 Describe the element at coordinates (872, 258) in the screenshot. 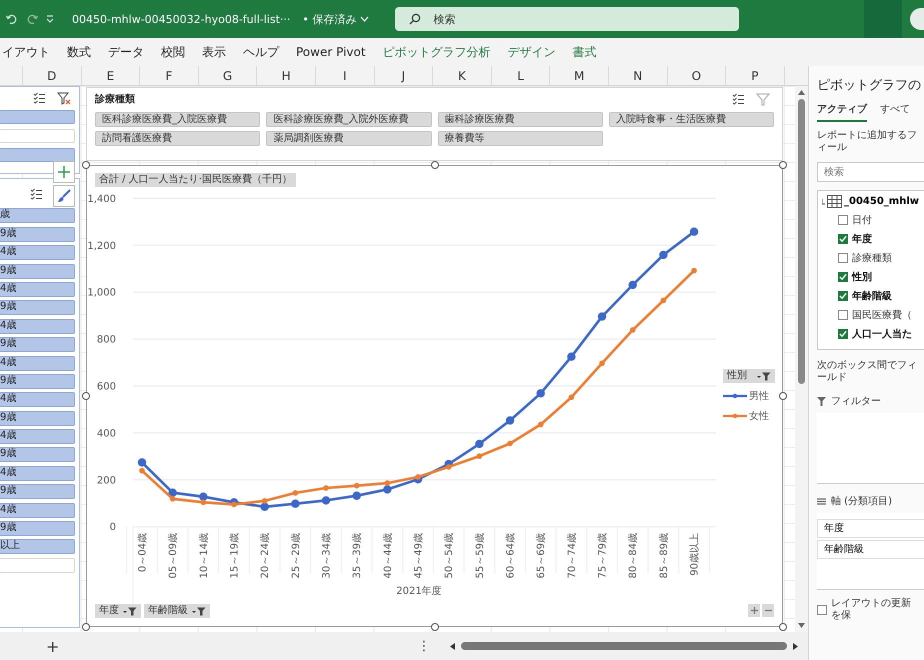

I see `field-label: 診療種類` at that location.